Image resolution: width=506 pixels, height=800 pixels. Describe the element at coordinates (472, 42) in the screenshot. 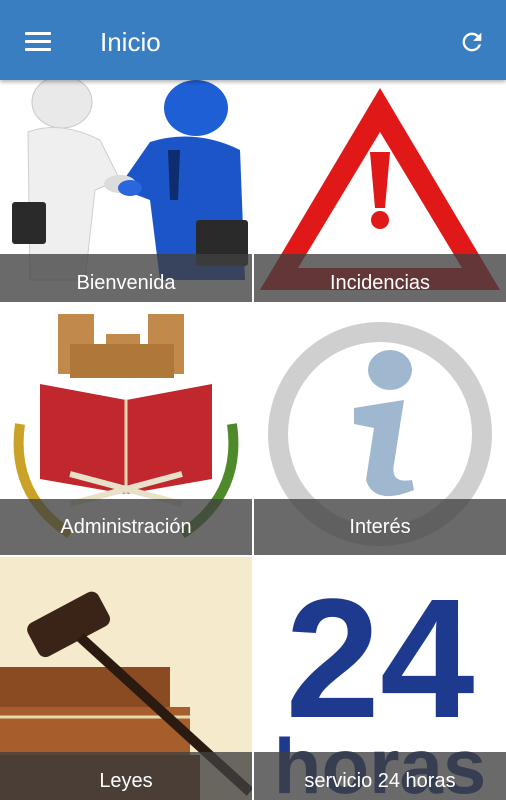

I see `refresh-icon` at that location.